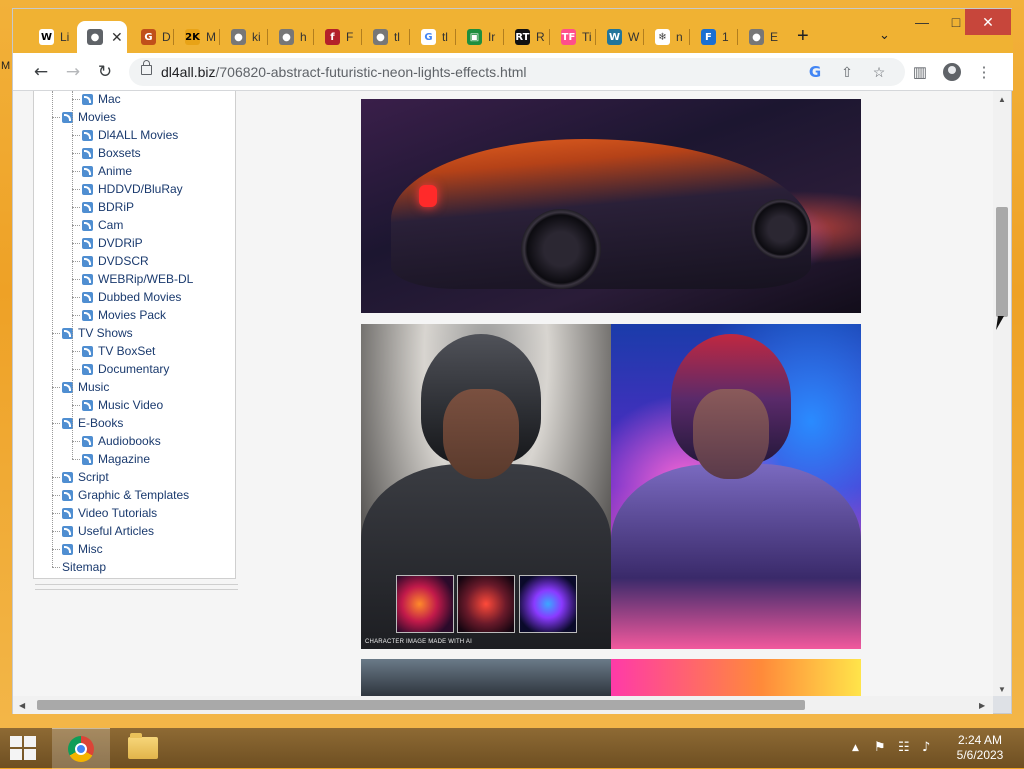 The image size is (1024, 769). Describe the element at coordinates (421, 705) in the screenshot. I see `horizontal-scroll-thumb` at that location.